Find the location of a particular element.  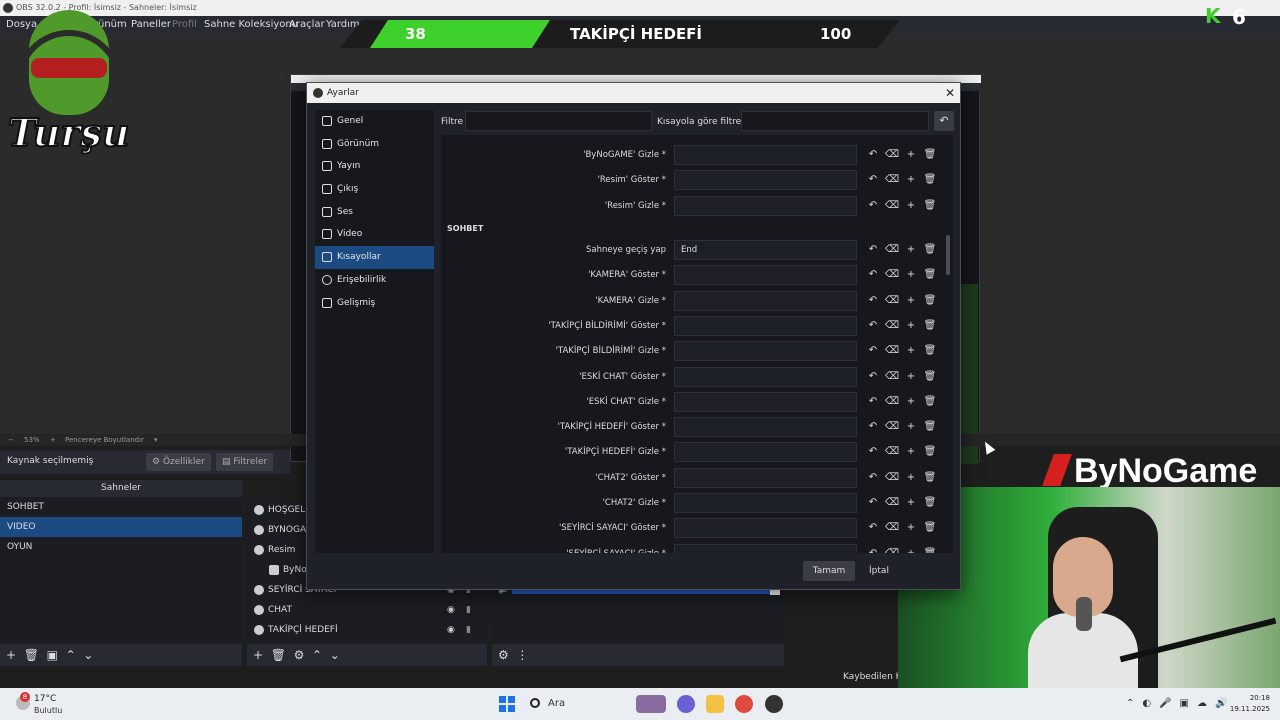

menu-docks: Paneller is located at coordinates (151, 25).